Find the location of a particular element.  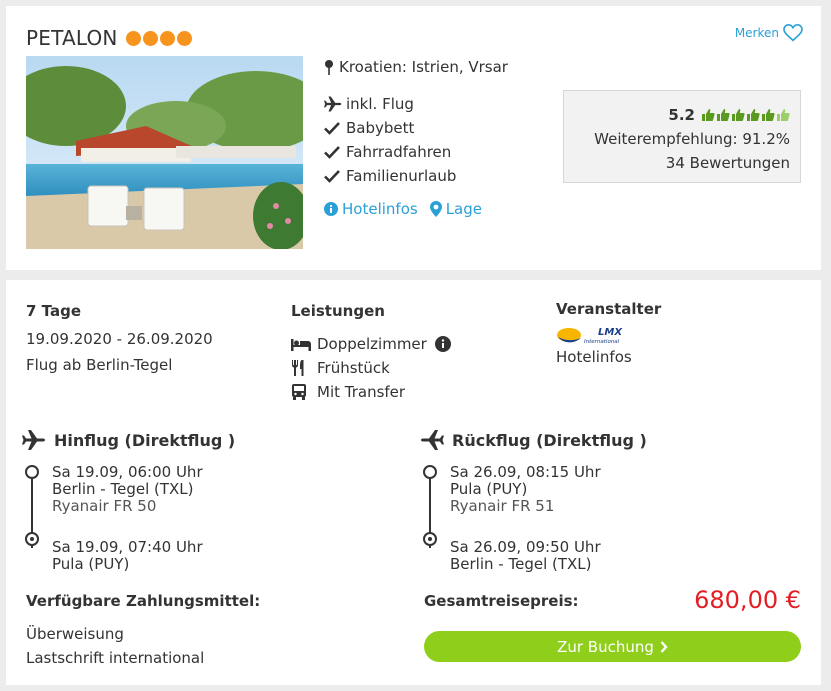

booking-button: Zur Buchung is located at coordinates (612, 646).